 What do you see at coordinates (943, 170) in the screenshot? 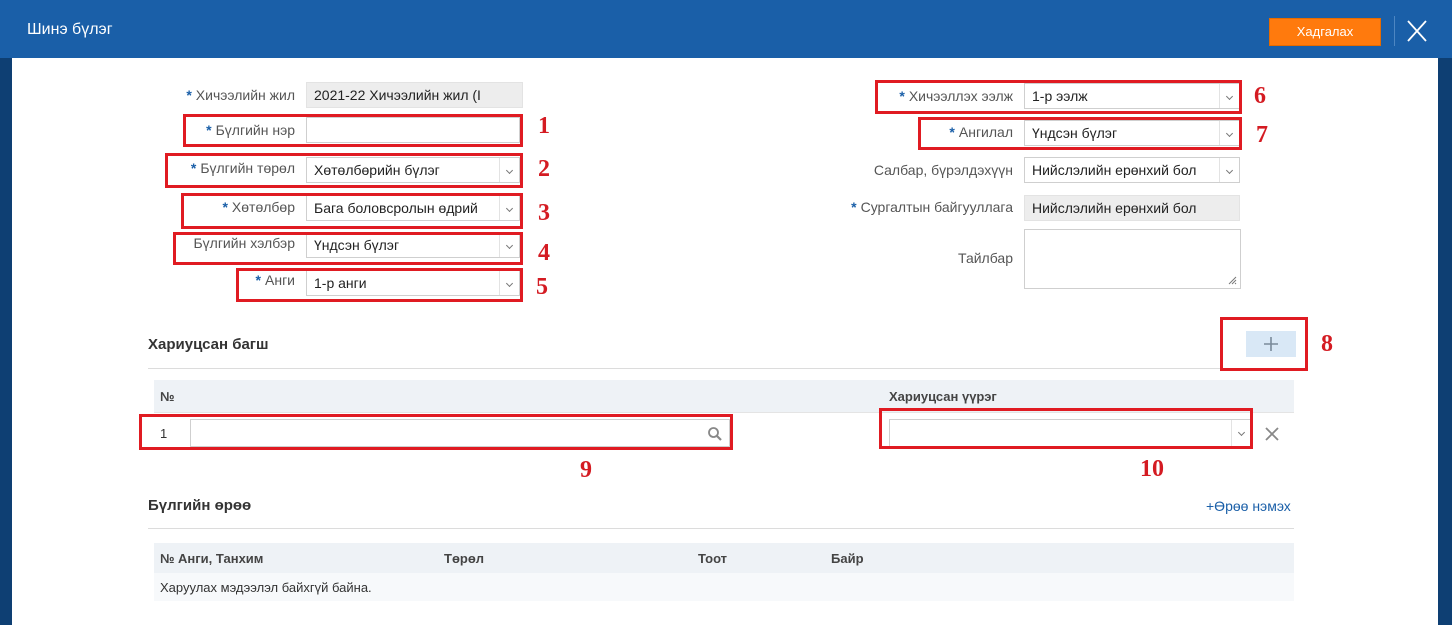
I see `branch-label: Салбар, бүрэлдэхүүн` at bounding box center [943, 170].